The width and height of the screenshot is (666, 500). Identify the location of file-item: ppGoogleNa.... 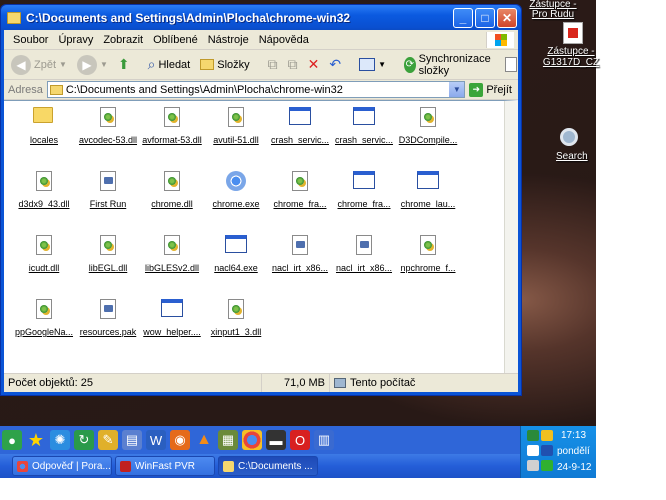
(44, 325).